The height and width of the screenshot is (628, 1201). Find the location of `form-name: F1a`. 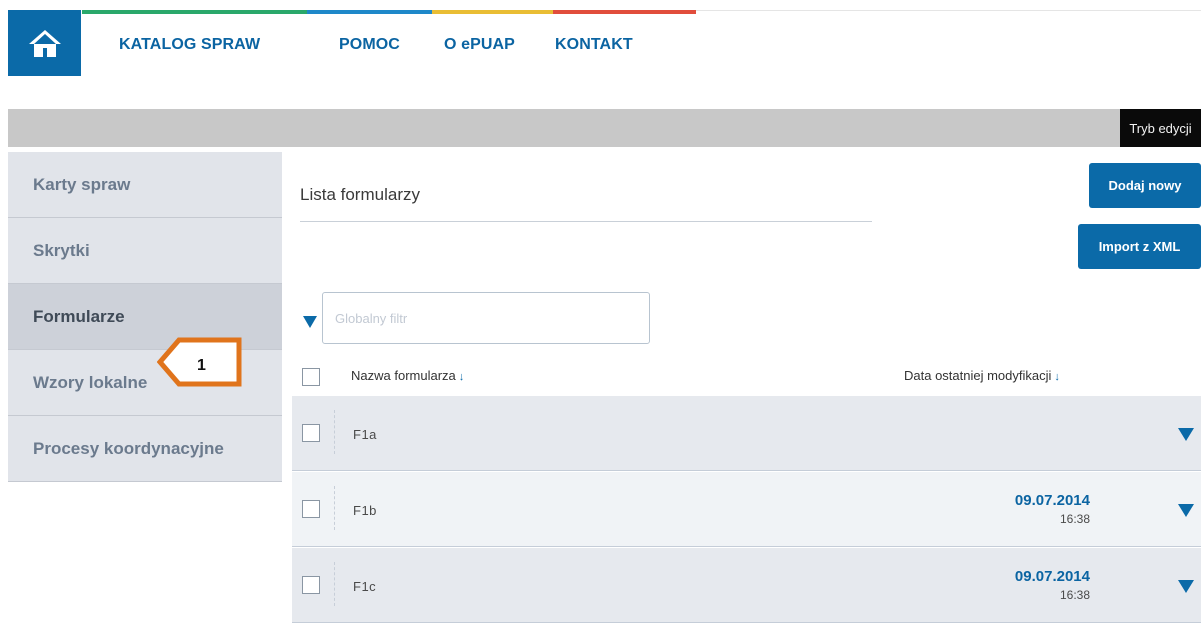

form-name: F1a is located at coordinates (365, 434).